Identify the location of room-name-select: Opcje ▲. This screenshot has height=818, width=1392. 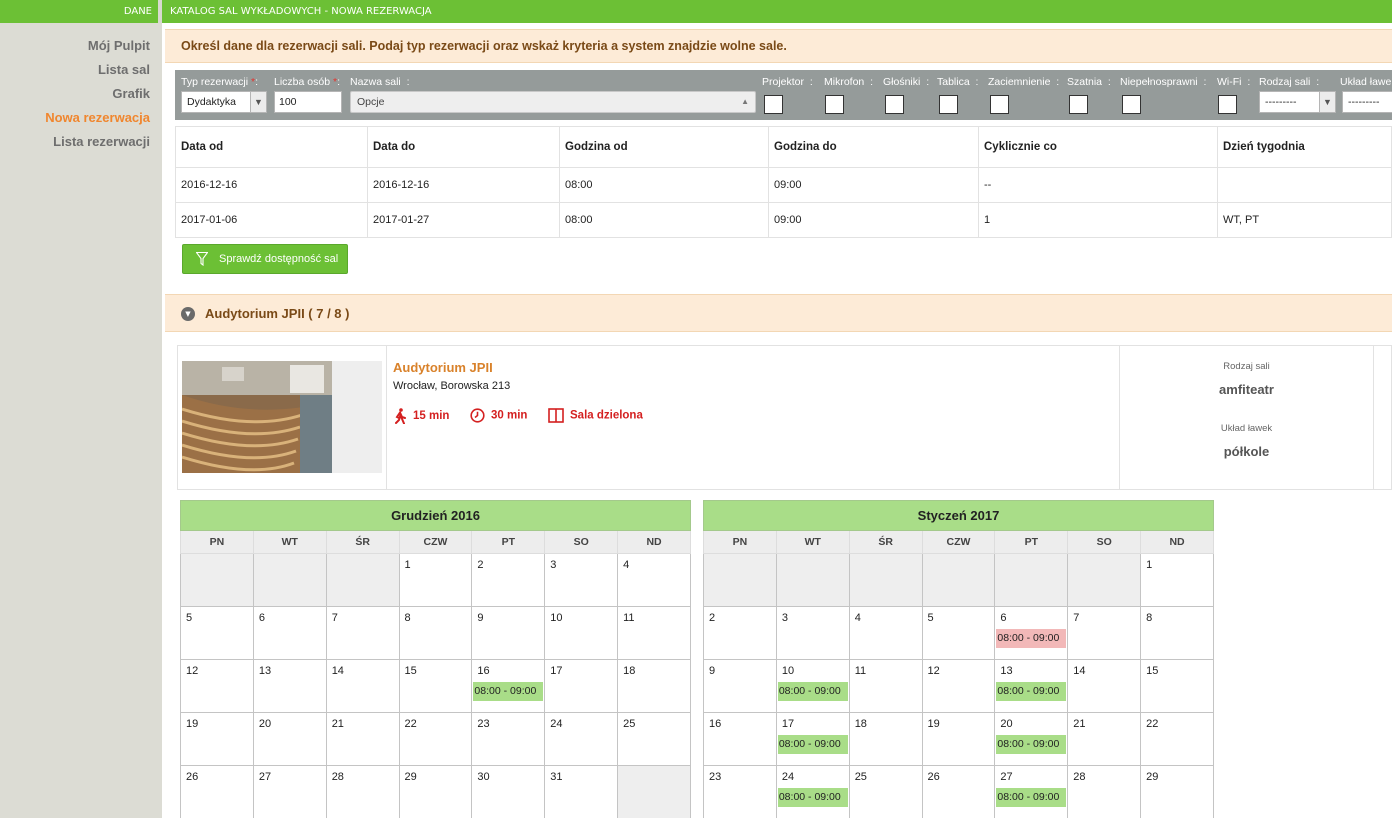
(553, 102).